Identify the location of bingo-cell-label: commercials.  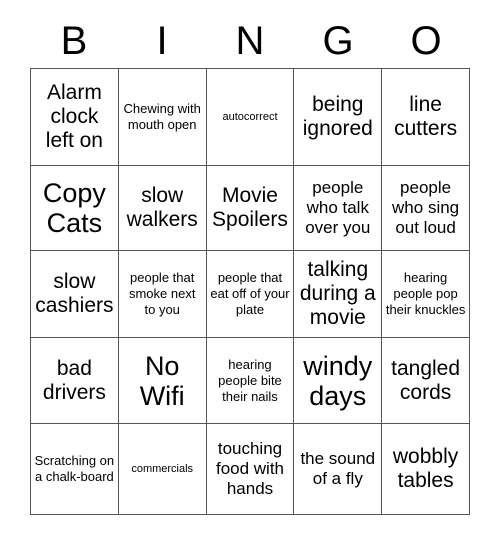
(162, 469).